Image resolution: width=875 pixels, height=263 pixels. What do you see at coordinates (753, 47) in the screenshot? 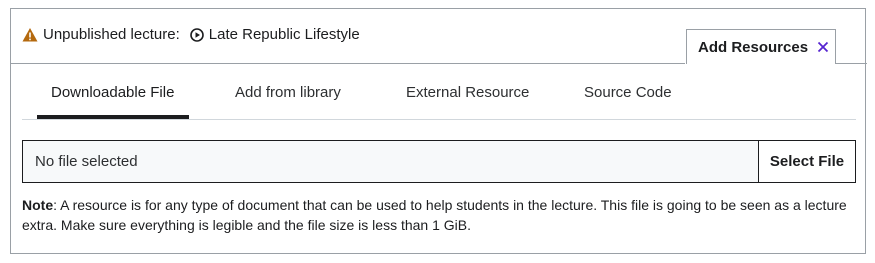
I see `add-resources-title: Add Resources` at bounding box center [753, 47].